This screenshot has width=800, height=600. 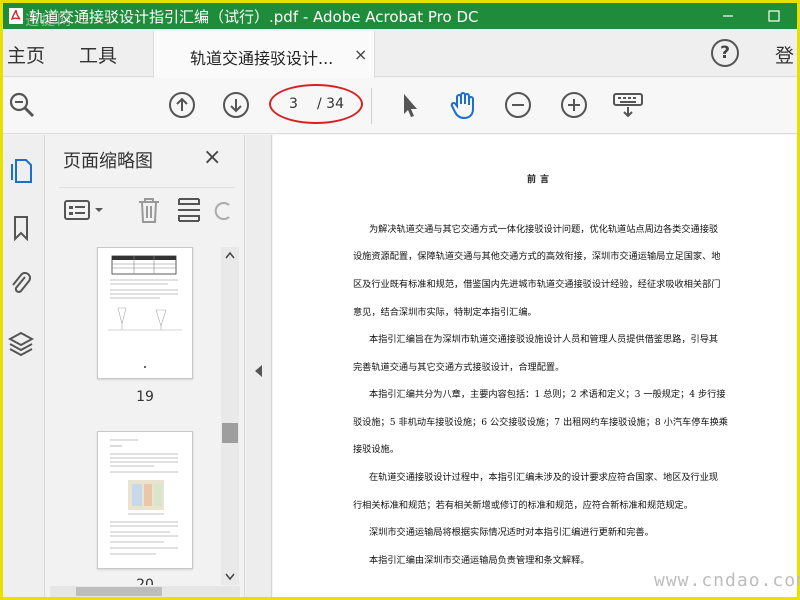 I want to click on watermark-bottom-right: www.cndao.com, so click(x=727, y=580).